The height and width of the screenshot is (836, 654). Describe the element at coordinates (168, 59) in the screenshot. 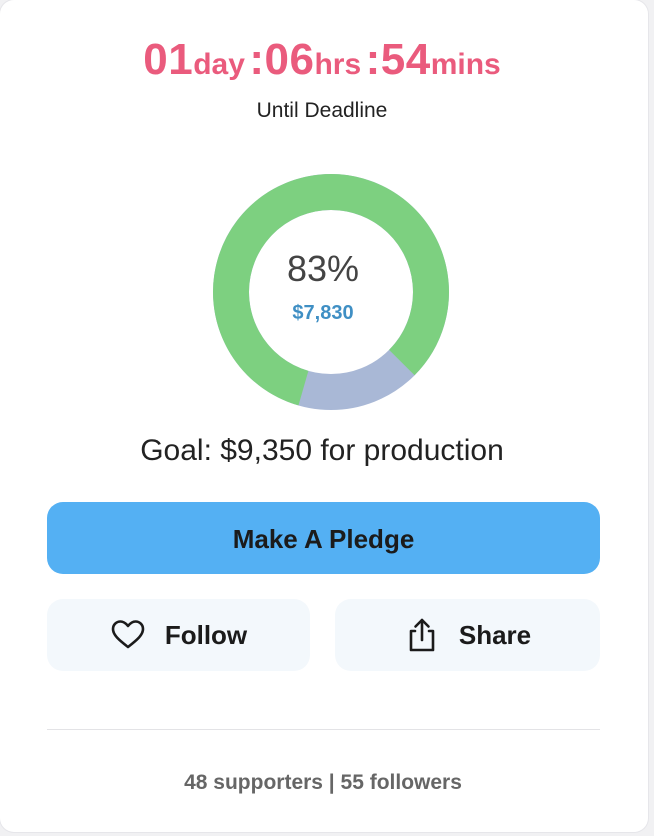

I see `countdown-days: 01` at that location.